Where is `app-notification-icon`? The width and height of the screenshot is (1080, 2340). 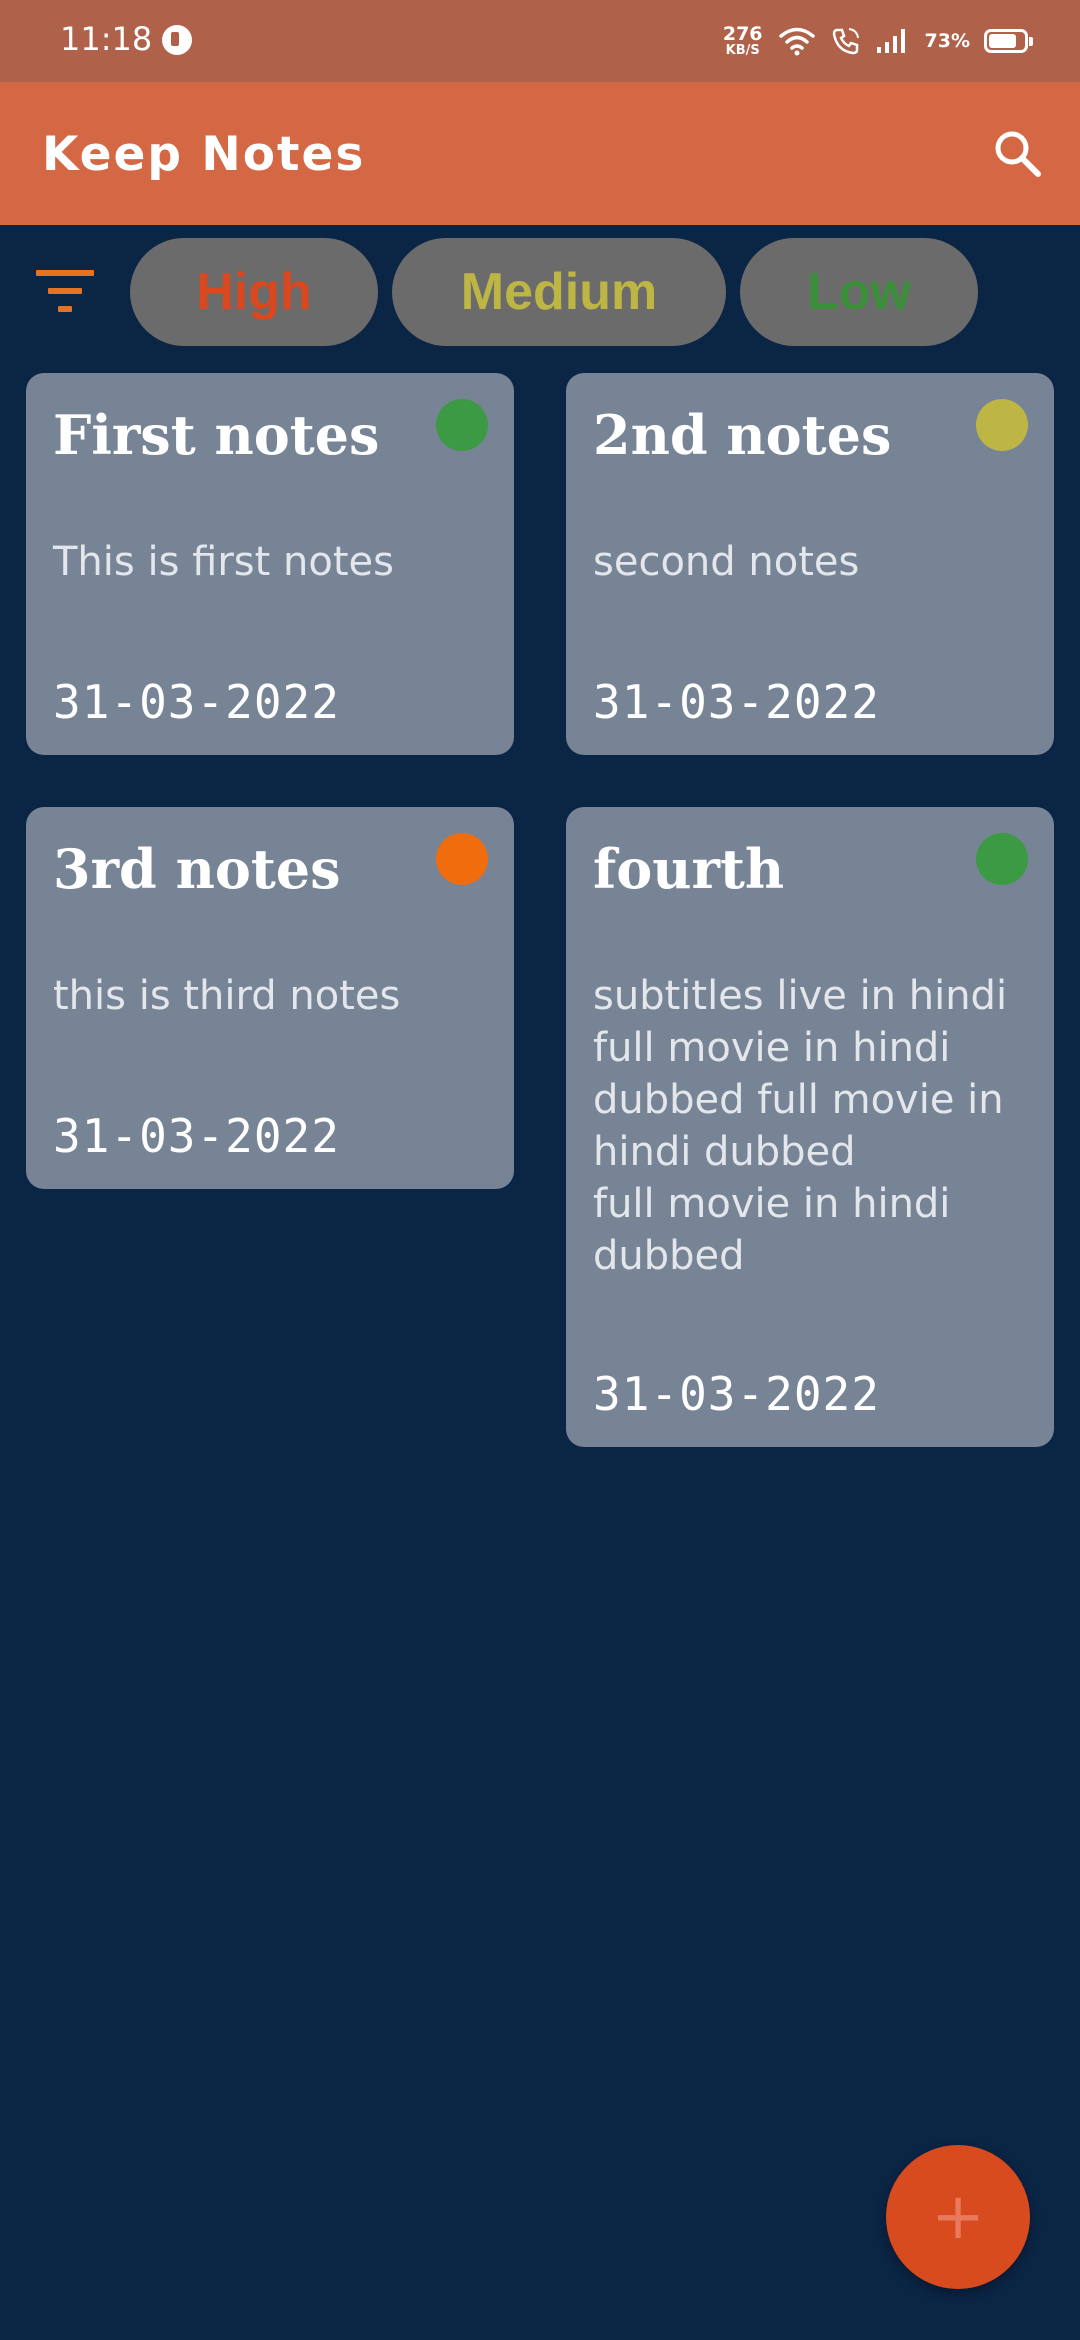 app-notification-icon is located at coordinates (177, 40).